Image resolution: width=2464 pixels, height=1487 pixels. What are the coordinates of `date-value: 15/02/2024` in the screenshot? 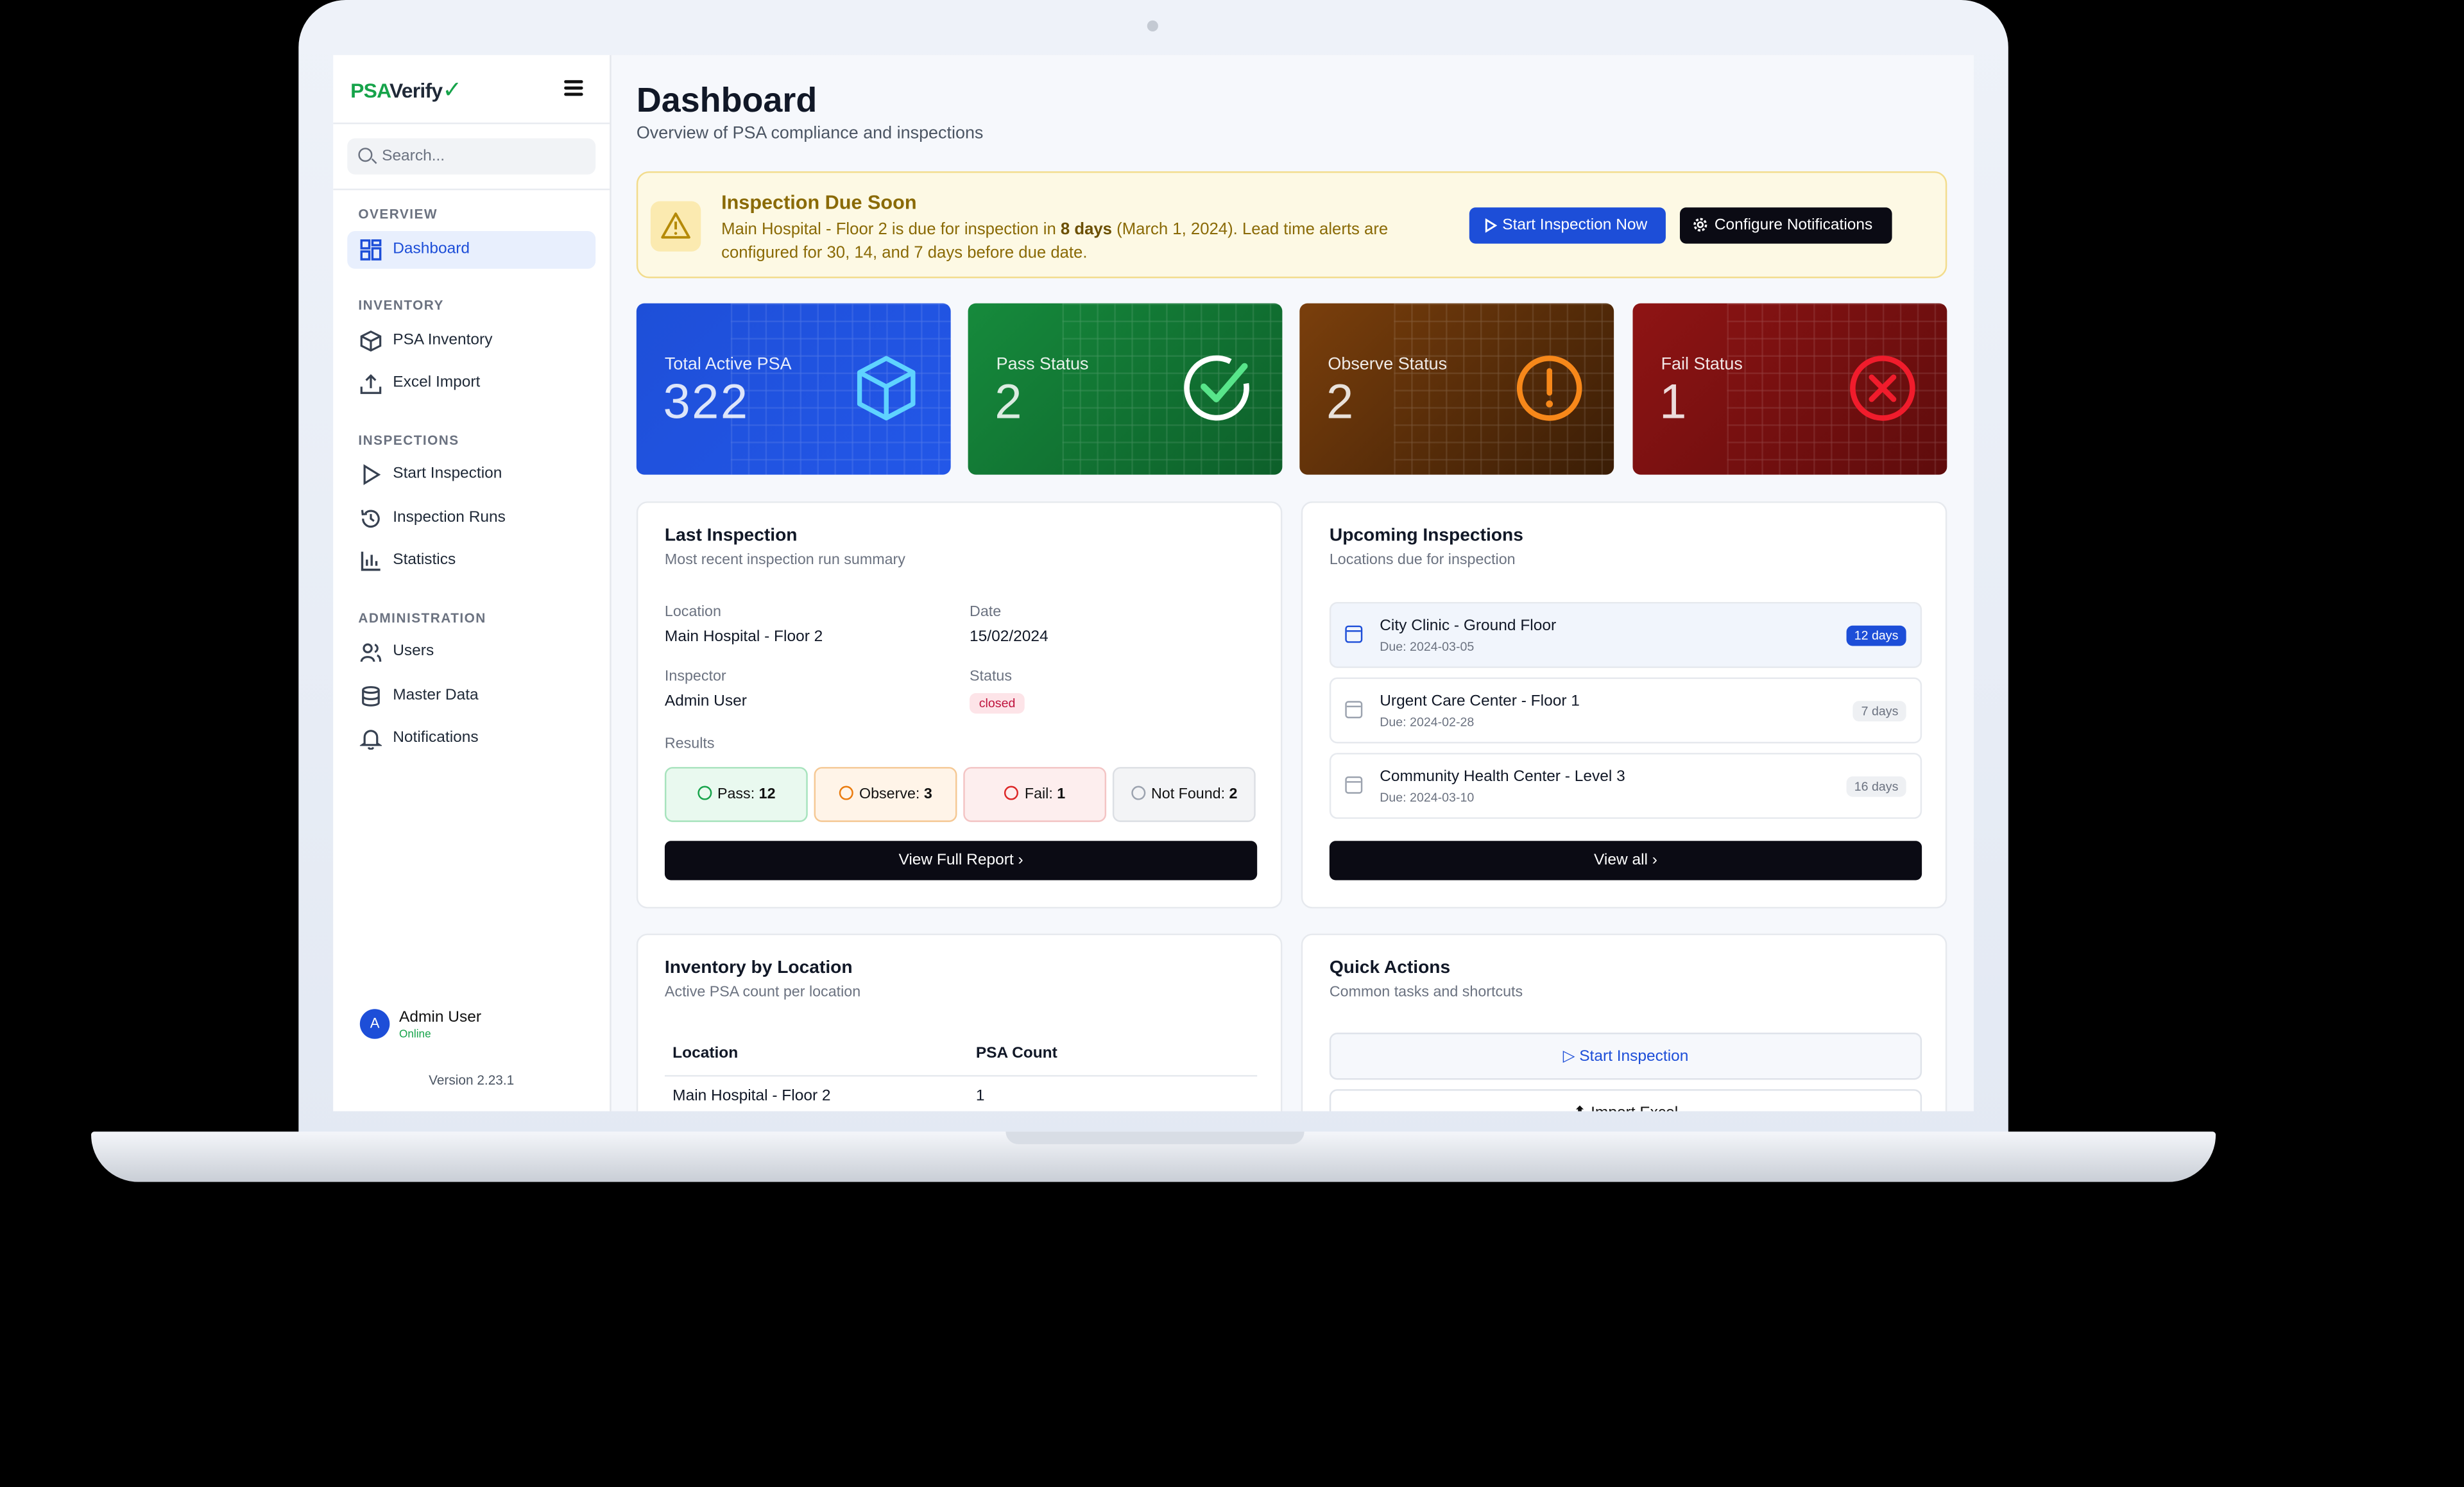 It's located at (1009, 637).